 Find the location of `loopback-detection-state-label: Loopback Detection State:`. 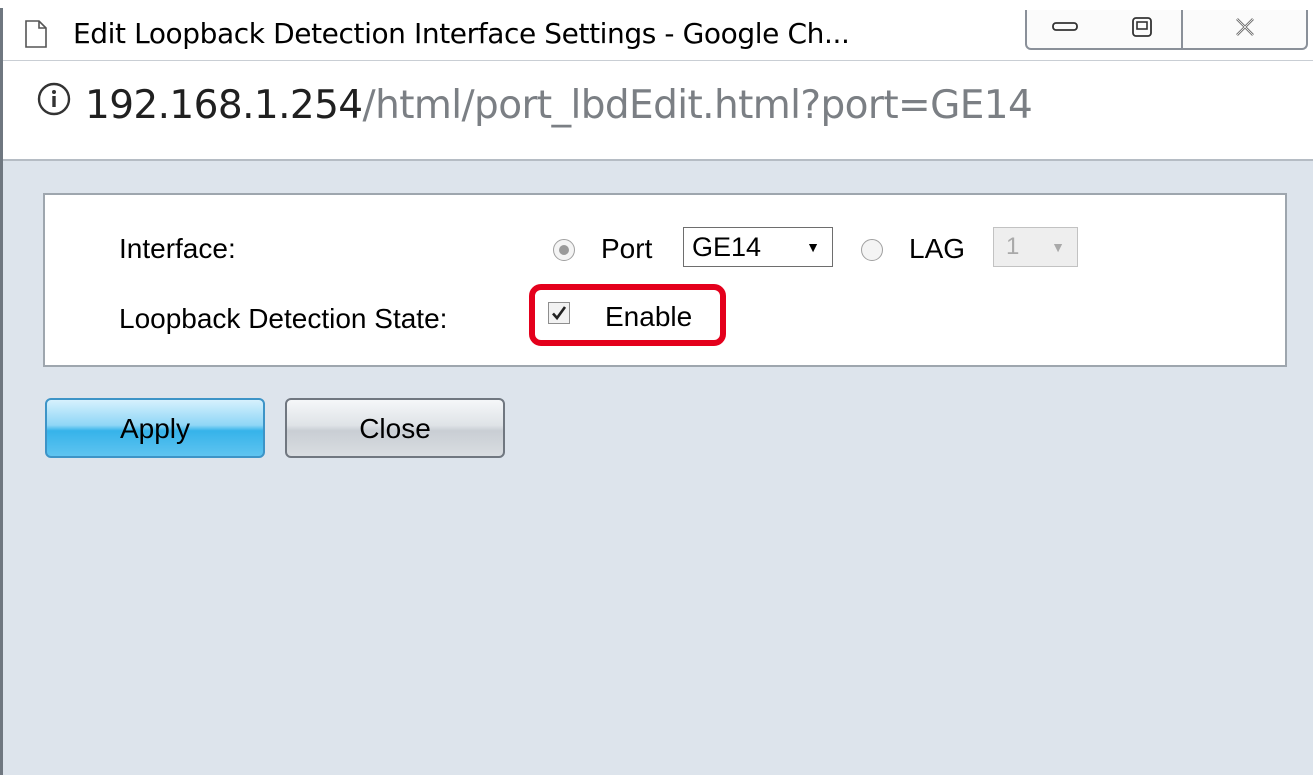

loopback-detection-state-label: Loopback Detection State: is located at coordinates (283, 318).